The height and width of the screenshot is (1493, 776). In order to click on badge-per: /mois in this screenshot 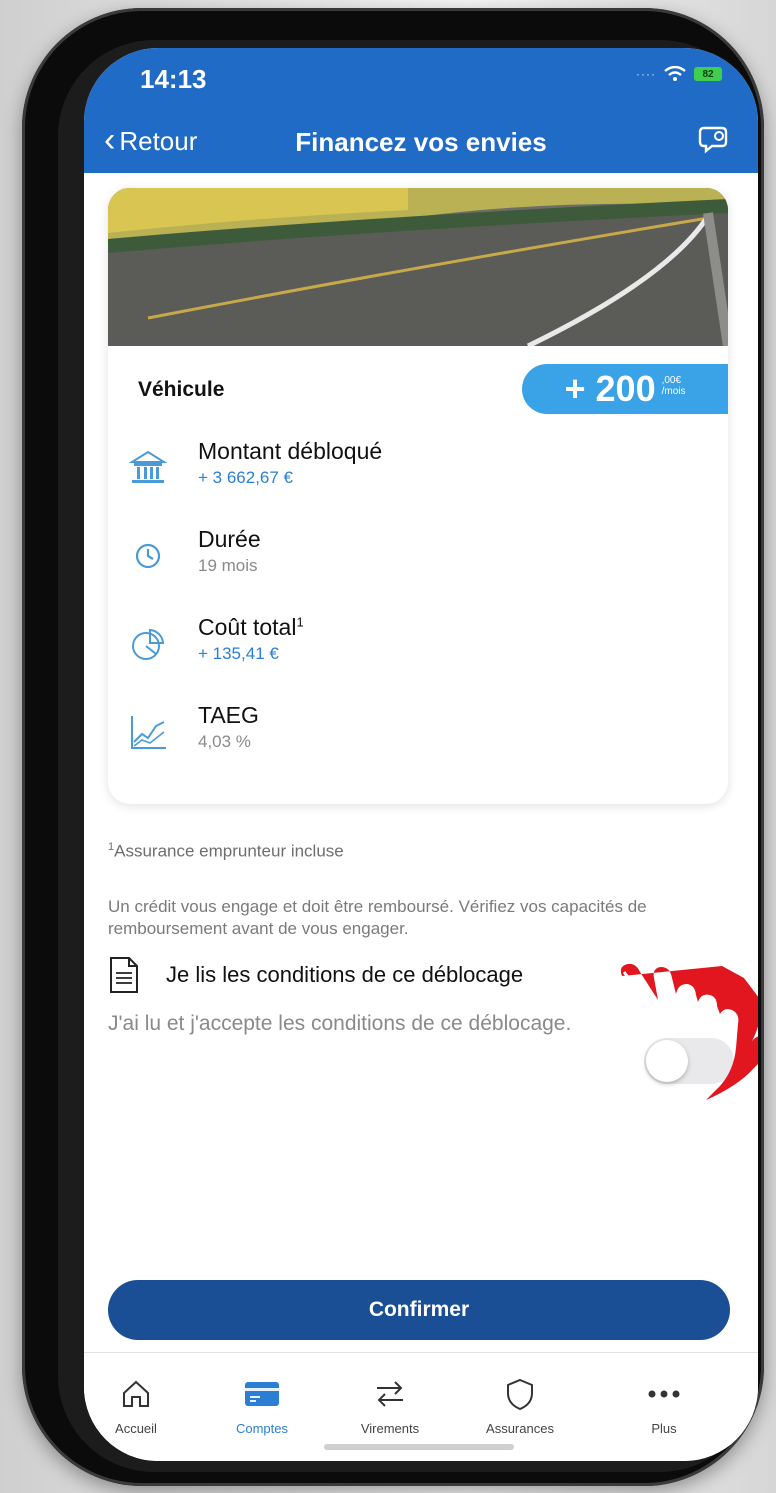, I will do `click(673, 391)`.